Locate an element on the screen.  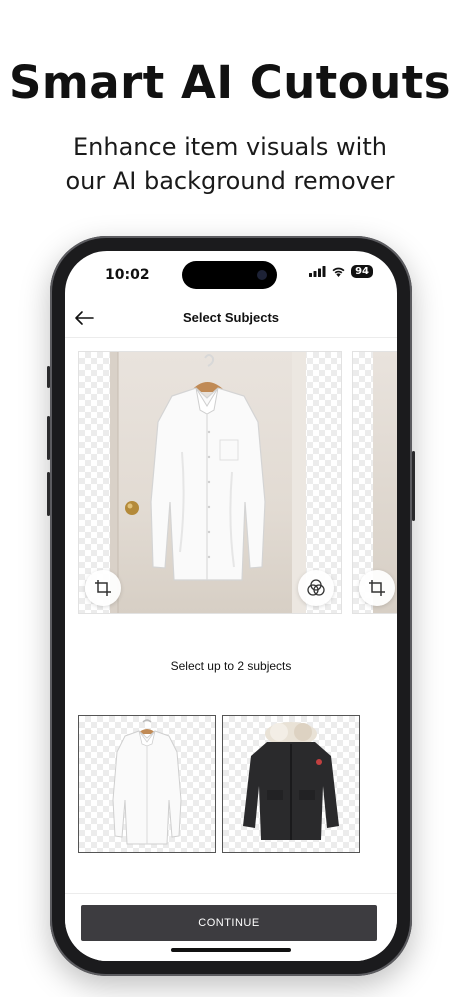
wifi-icon is located at coordinates (338, 272).